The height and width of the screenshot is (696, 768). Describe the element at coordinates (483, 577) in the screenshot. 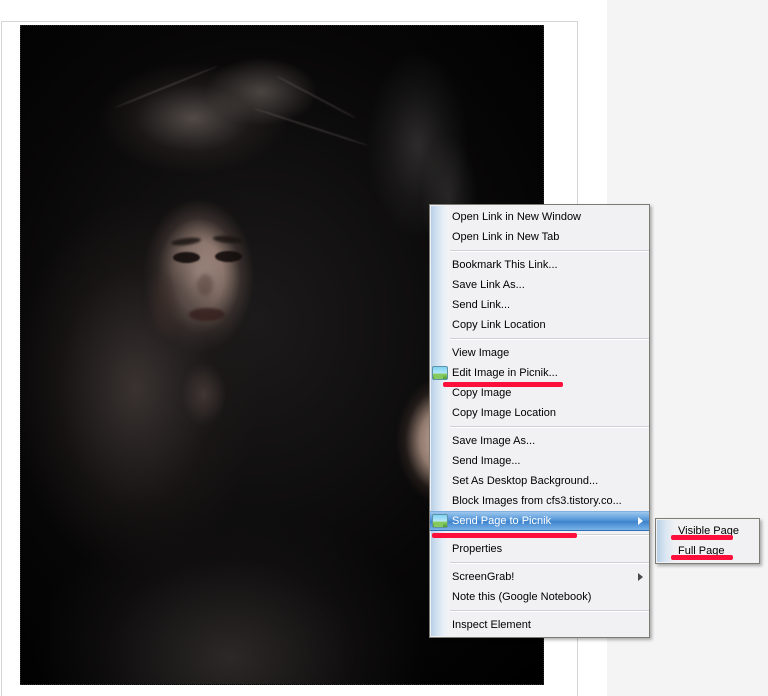

I see `menu-item-label: ScreenGrab!` at that location.